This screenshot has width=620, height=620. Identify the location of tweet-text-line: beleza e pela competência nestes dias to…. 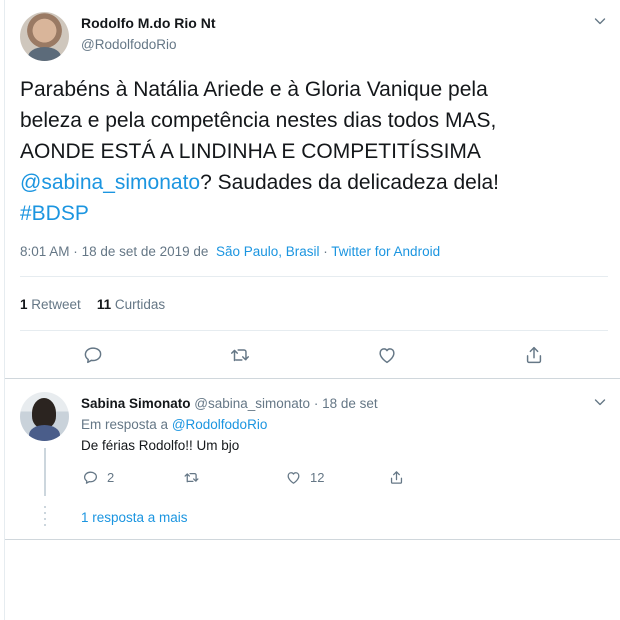
(258, 120).